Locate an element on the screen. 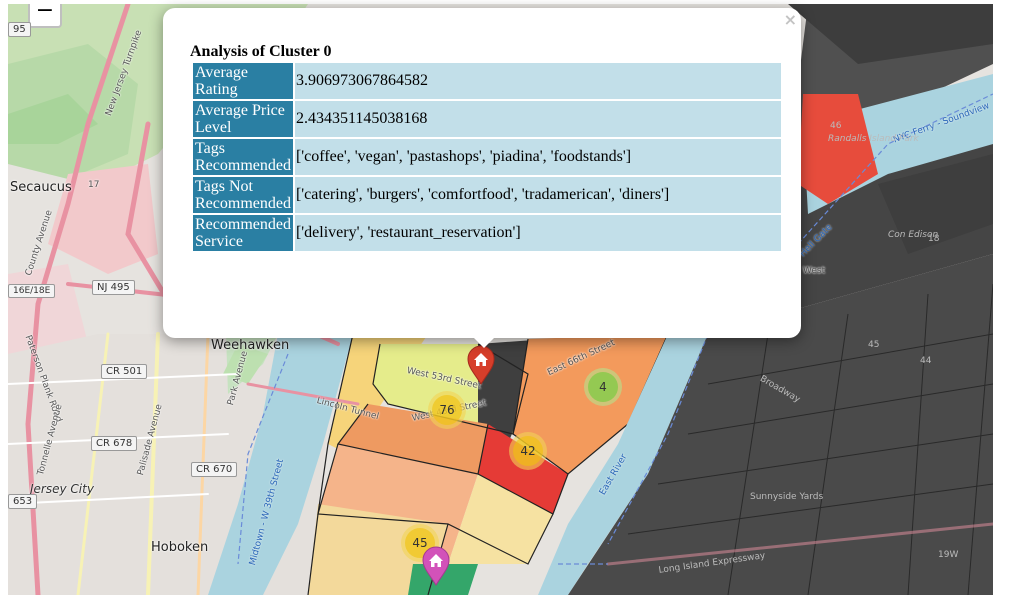 This screenshot has width=1009, height=603. cluster-count: 4 is located at coordinates (603, 387).